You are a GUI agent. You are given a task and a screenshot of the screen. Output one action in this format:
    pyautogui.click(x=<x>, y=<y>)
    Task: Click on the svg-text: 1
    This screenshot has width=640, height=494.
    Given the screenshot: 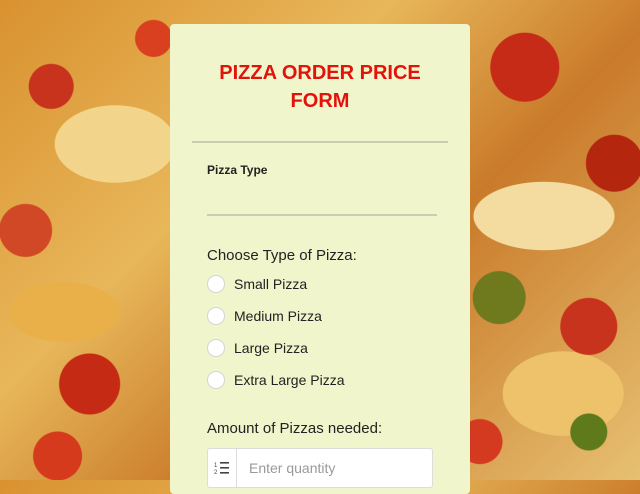 What is the action you would take?
    pyautogui.click(x=216, y=466)
    